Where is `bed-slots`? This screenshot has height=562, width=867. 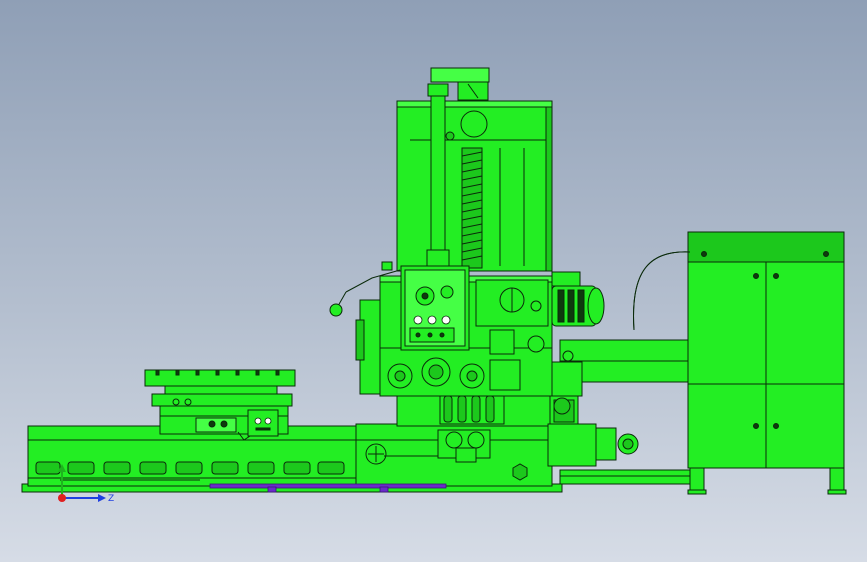
bed-slots is located at coordinates (190, 468).